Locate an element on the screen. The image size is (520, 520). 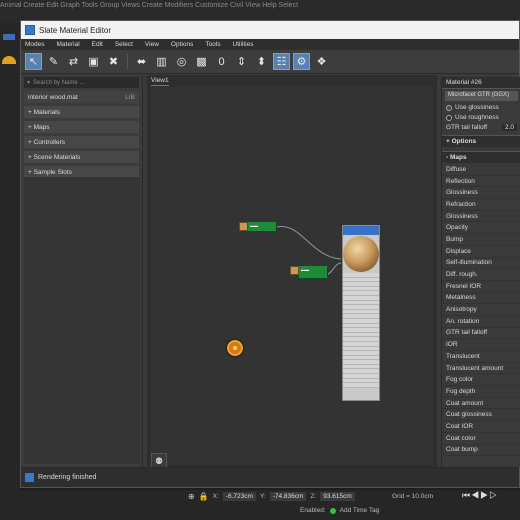
gtr-label: GTR tail falloff is located at coordinates (467, 127).